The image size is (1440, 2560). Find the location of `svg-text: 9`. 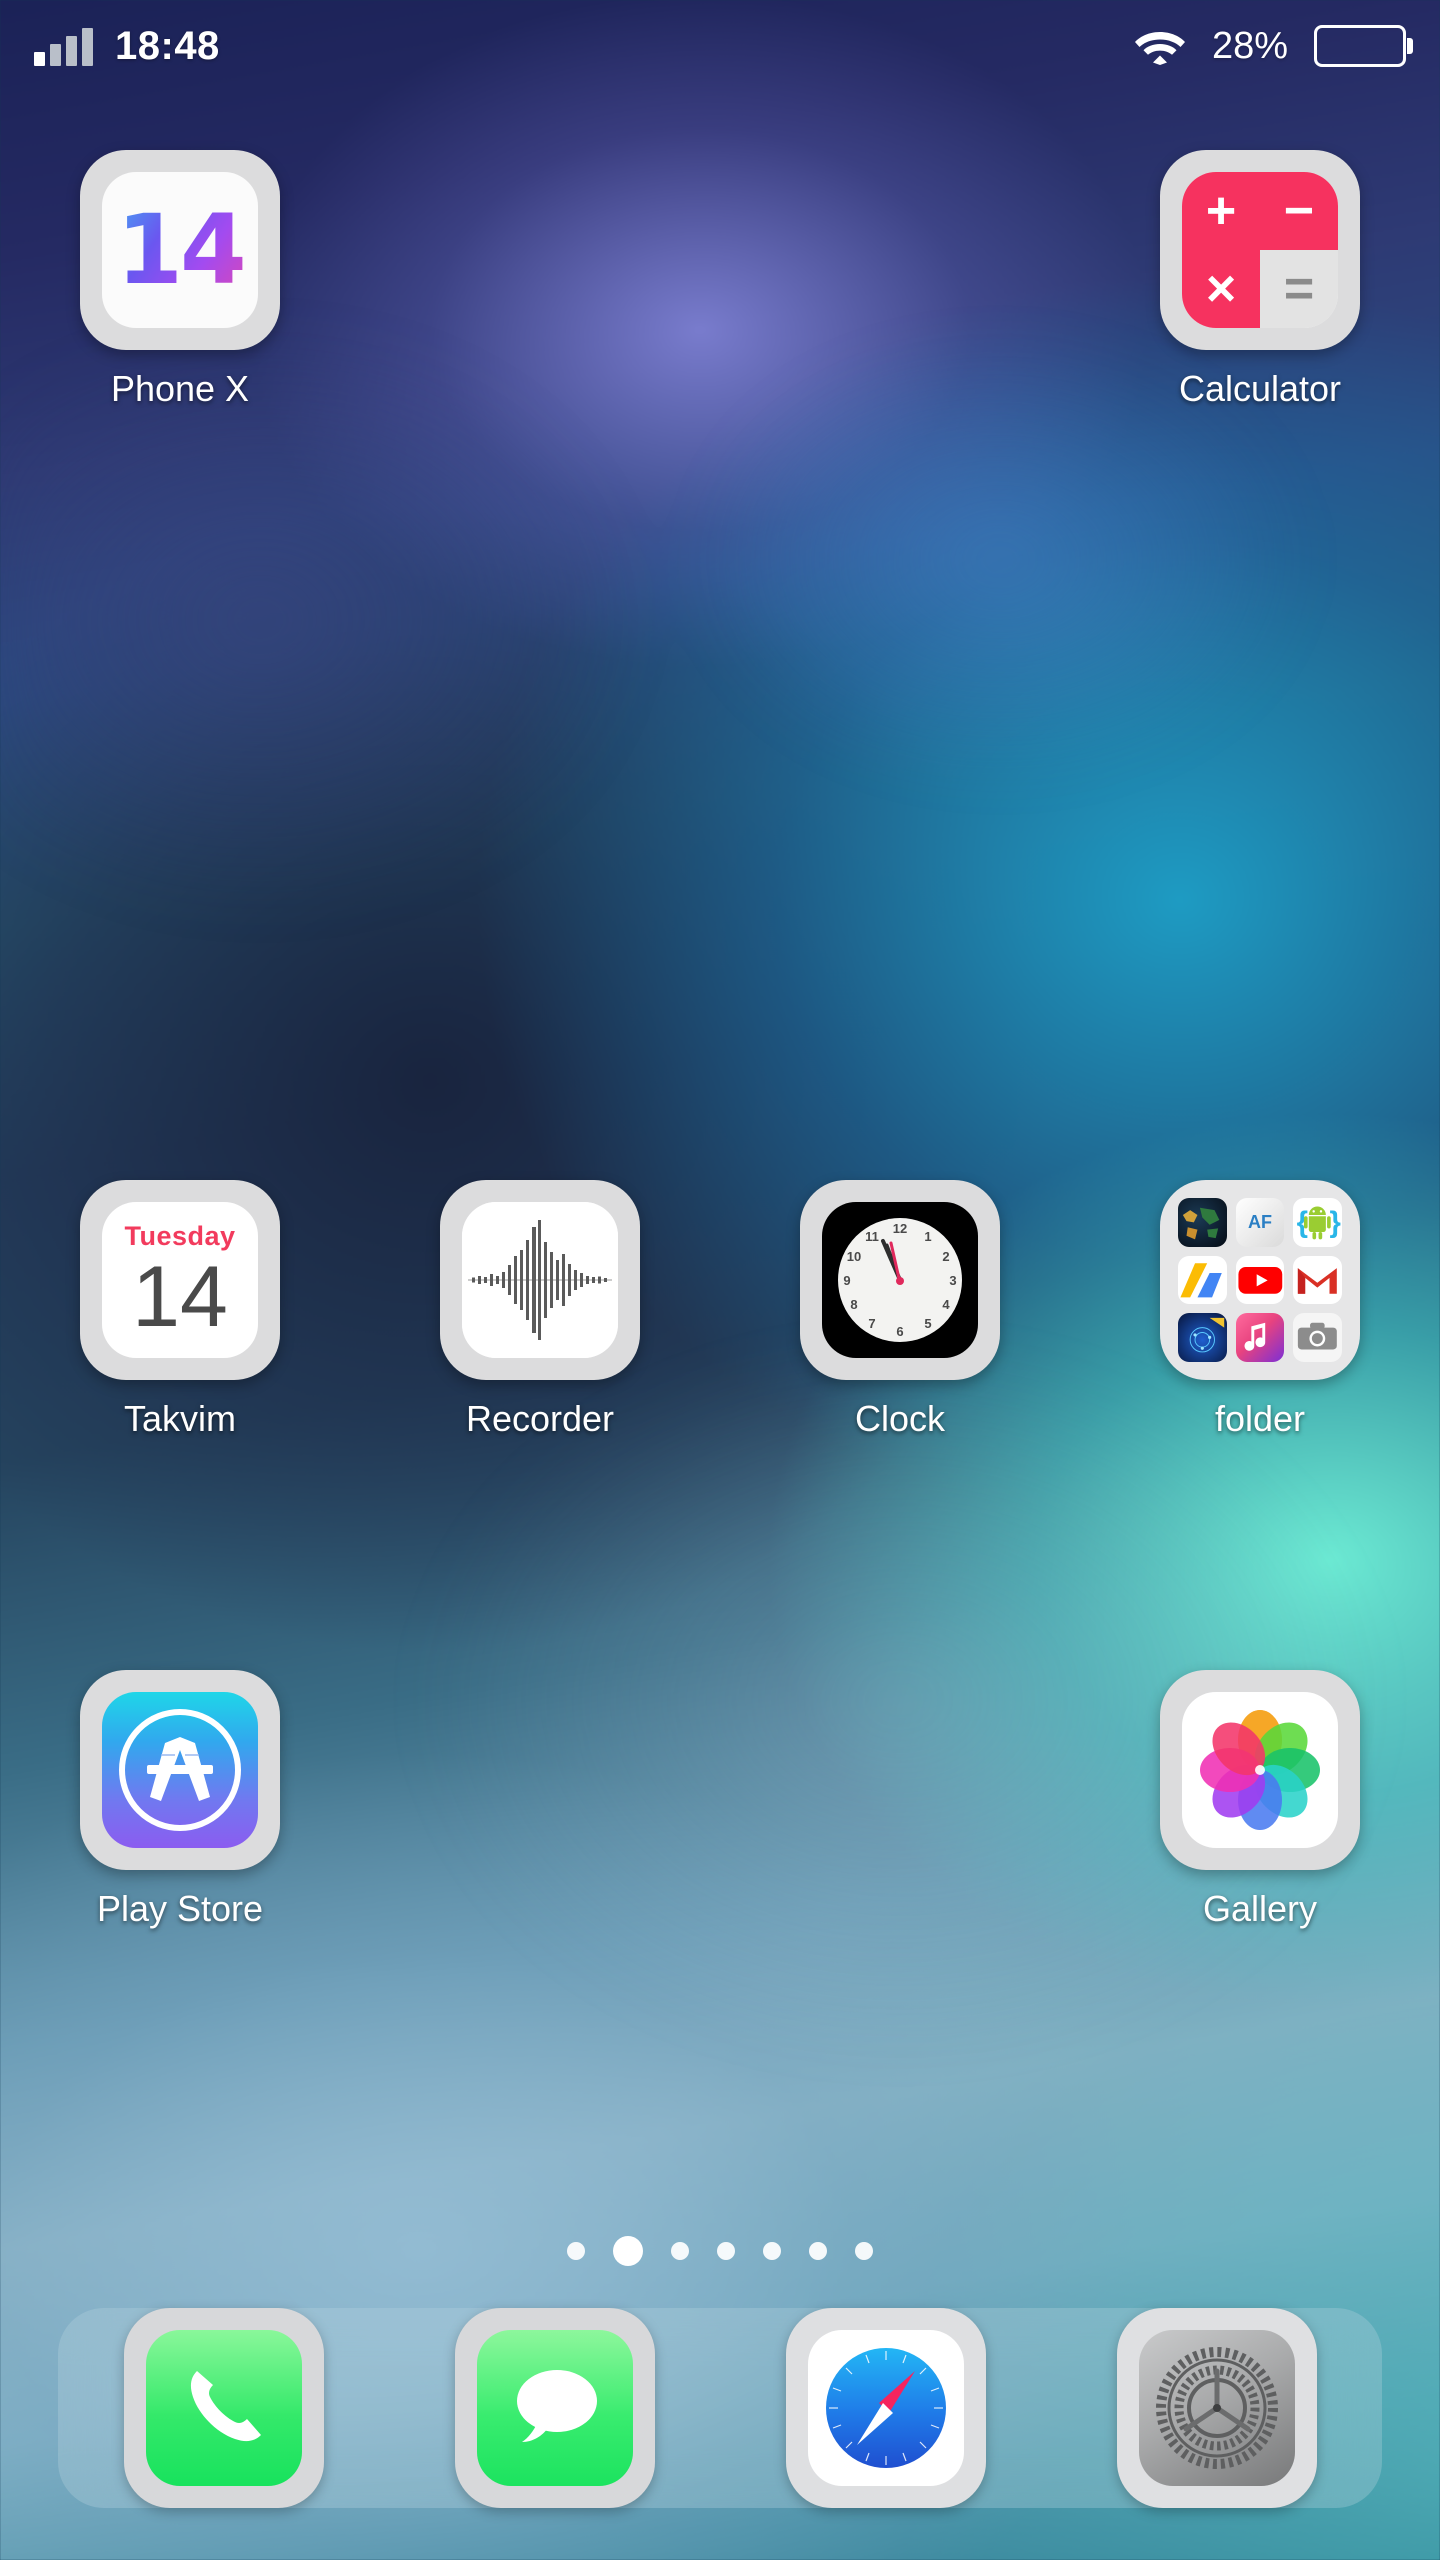

svg-text: 9 is located at coordinates (846, 1280).